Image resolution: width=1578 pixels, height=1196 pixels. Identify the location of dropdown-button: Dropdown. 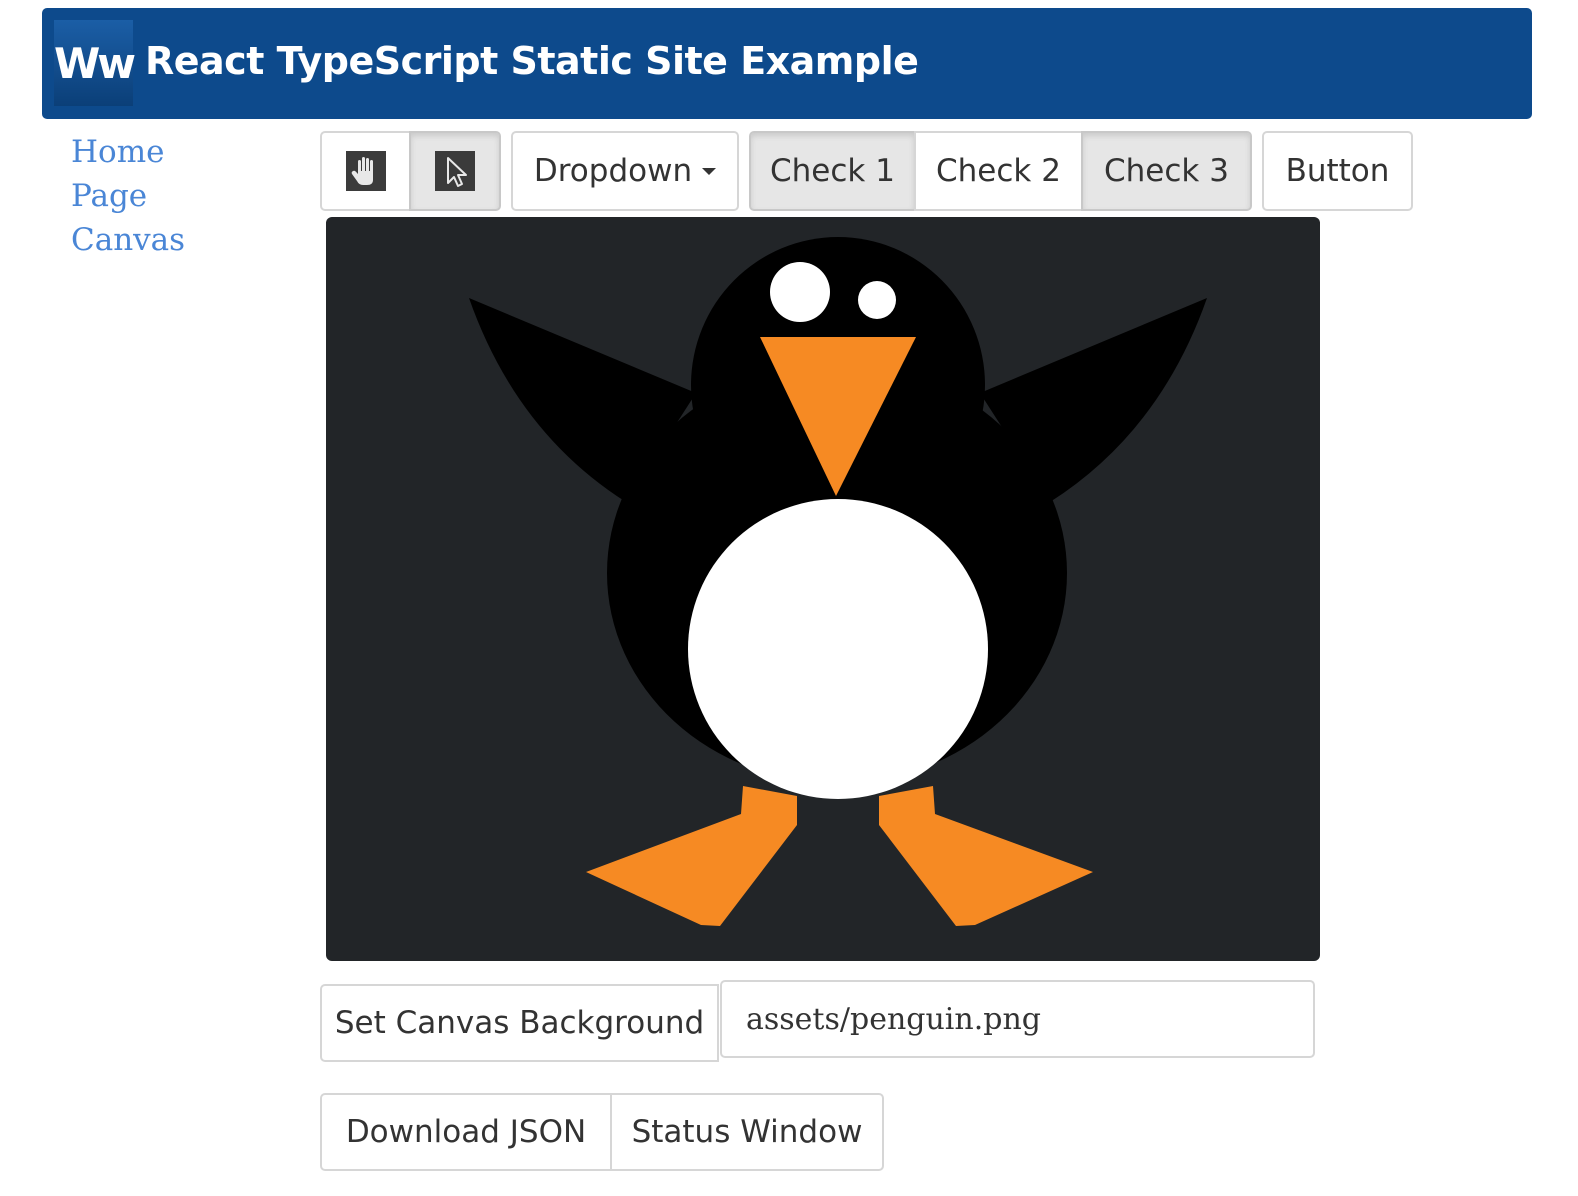
(625, 171).